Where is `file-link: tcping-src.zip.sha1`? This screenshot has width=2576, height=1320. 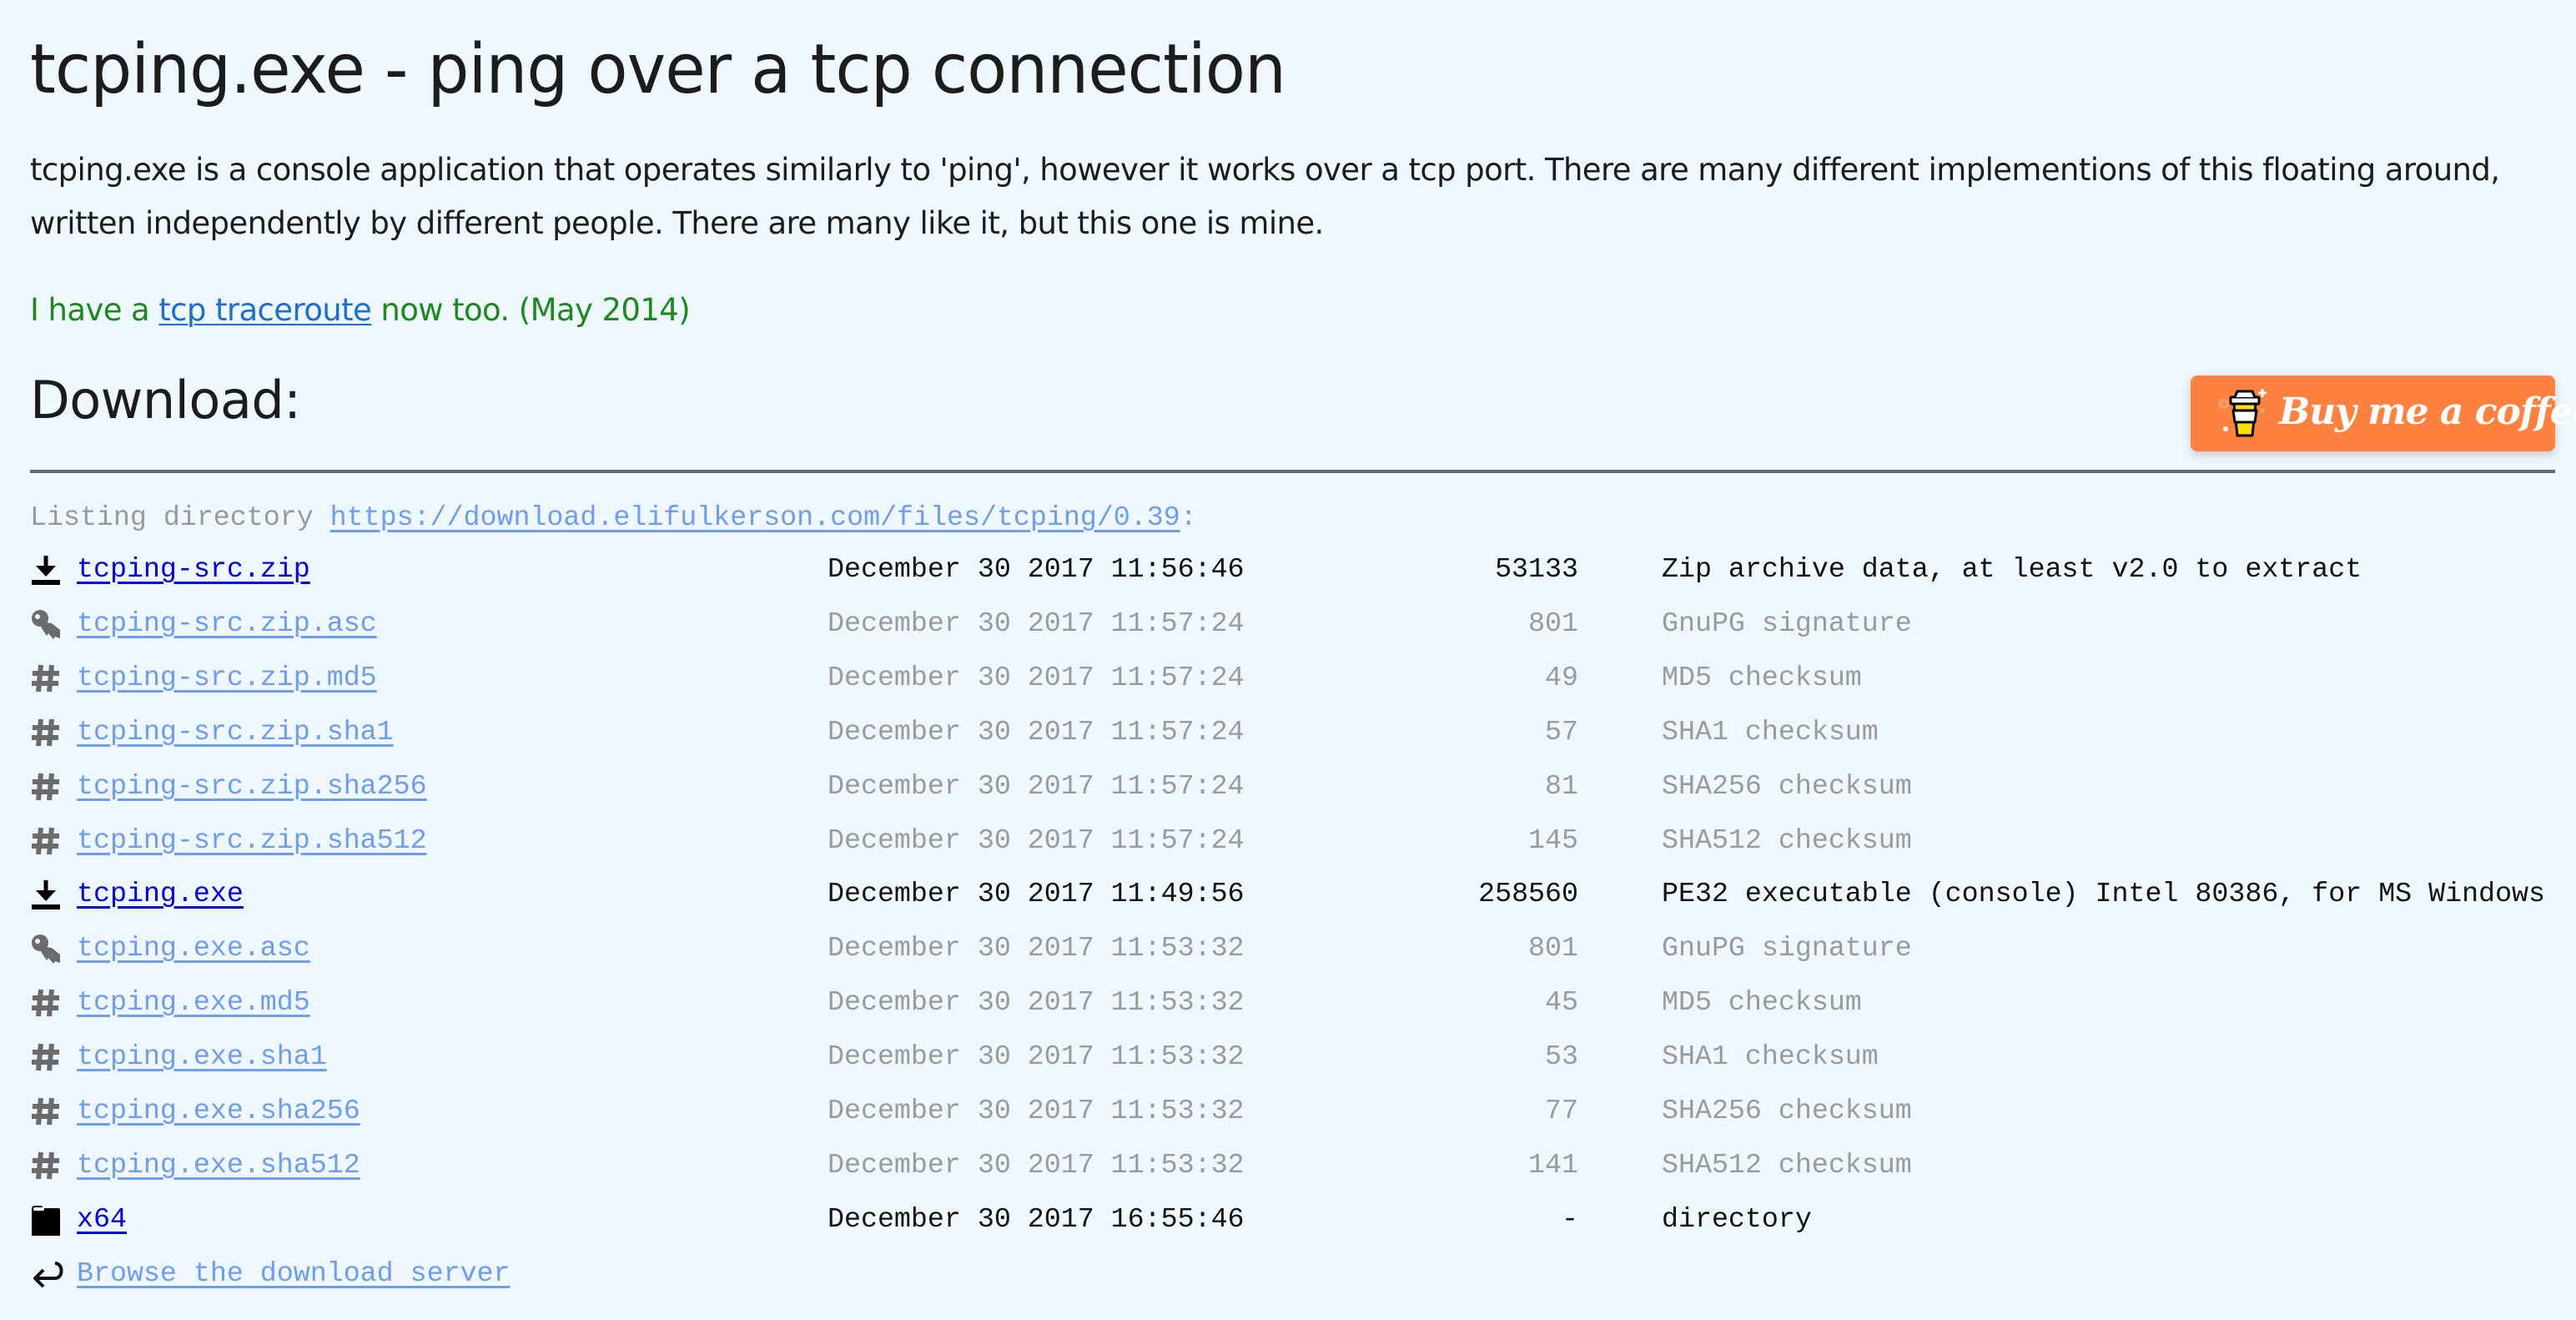
file-link: tcping-src.zip.sha1 is located at coordinates (235, 732).